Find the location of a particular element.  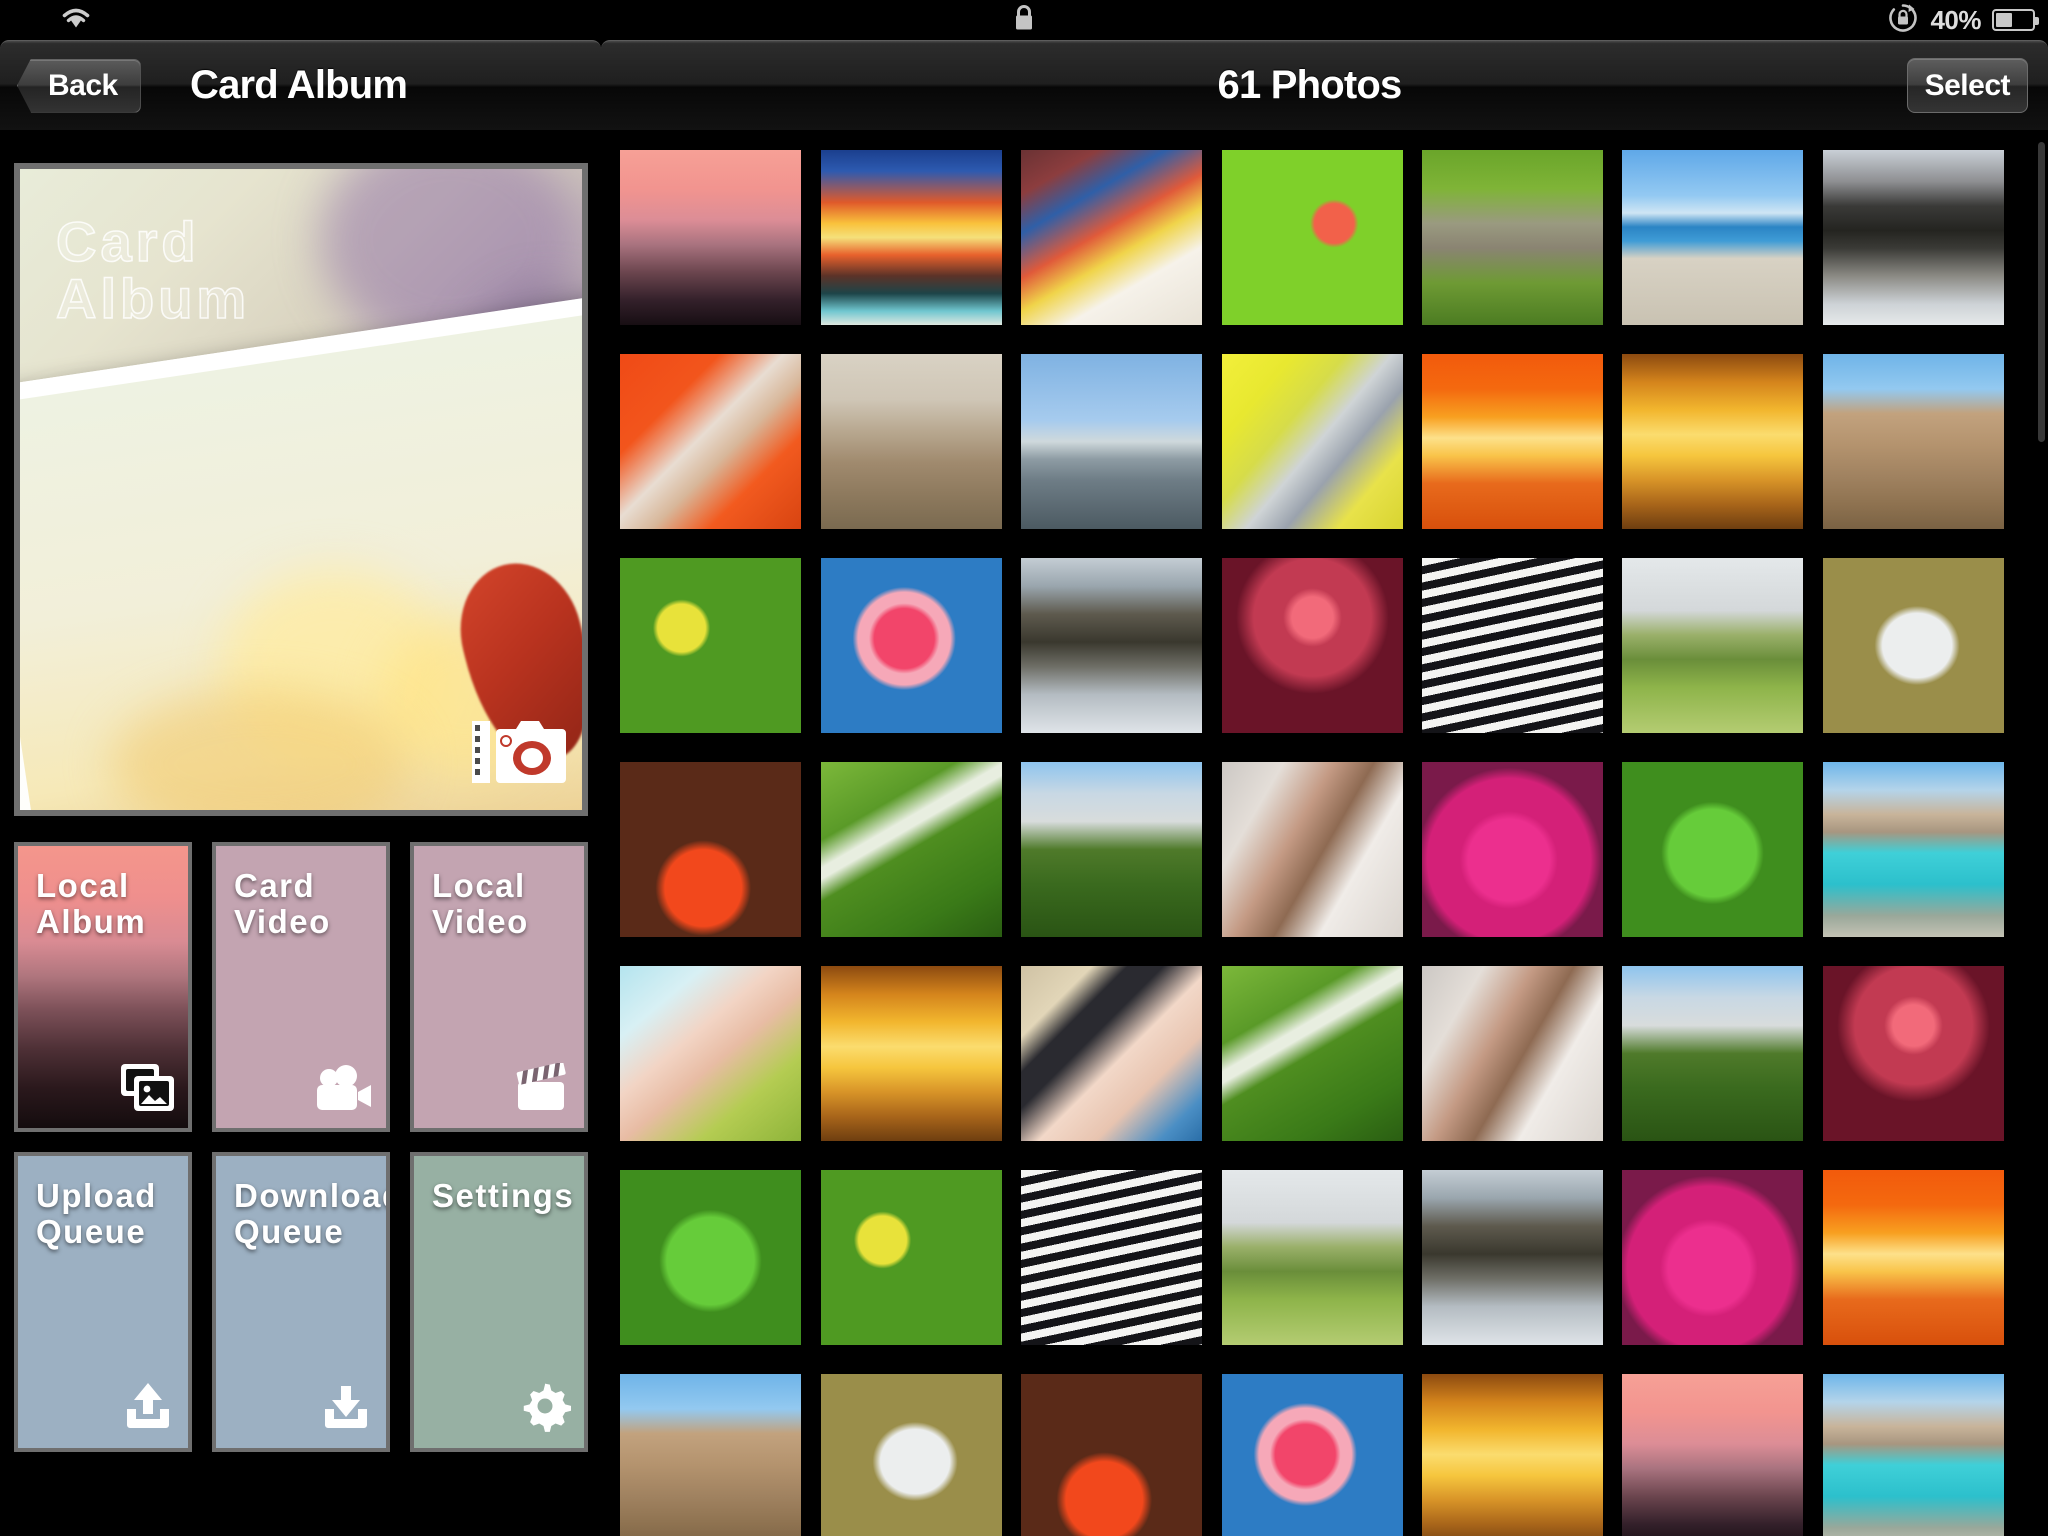

tile-label: Card Video is located at coordinates (282, 903).